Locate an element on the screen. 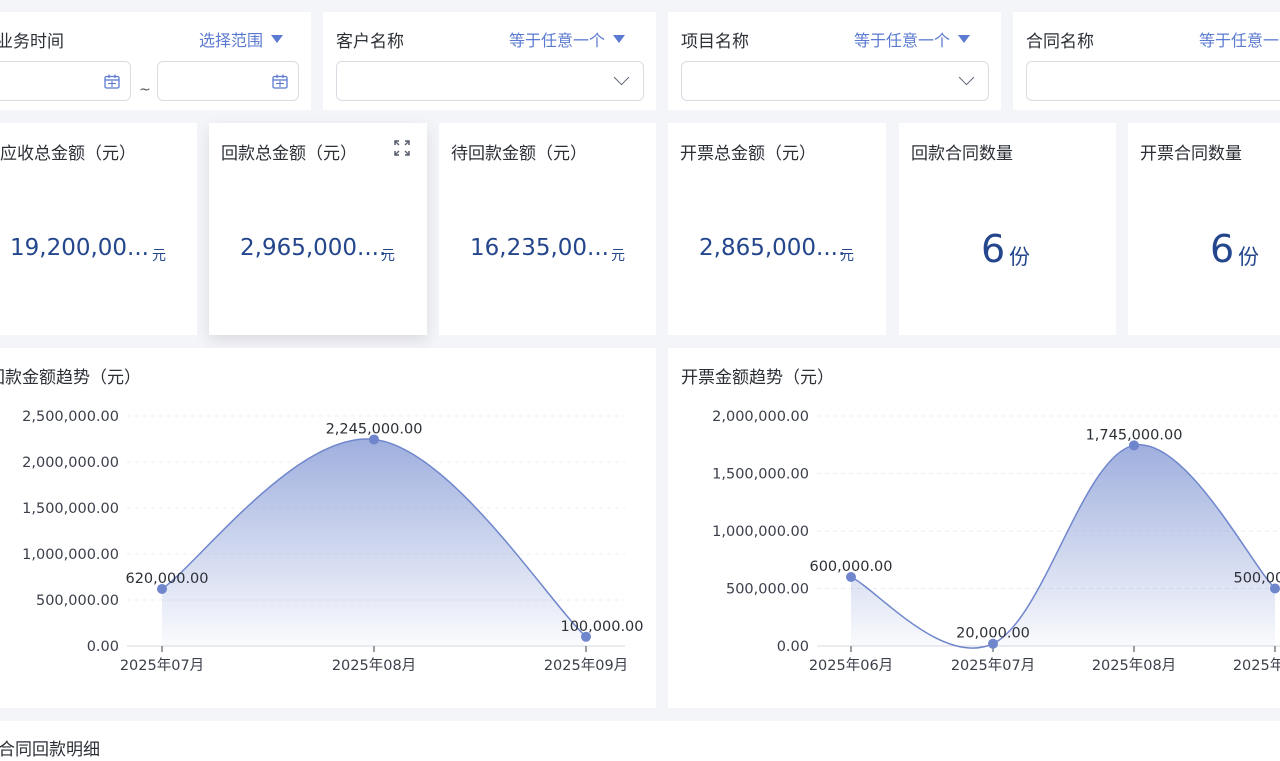 The width and height of the screenshot is (1280, 761). kpi-receivable-total: 应收总金额（元） 19,200,00... 元 is located at coordinates (98, 229).